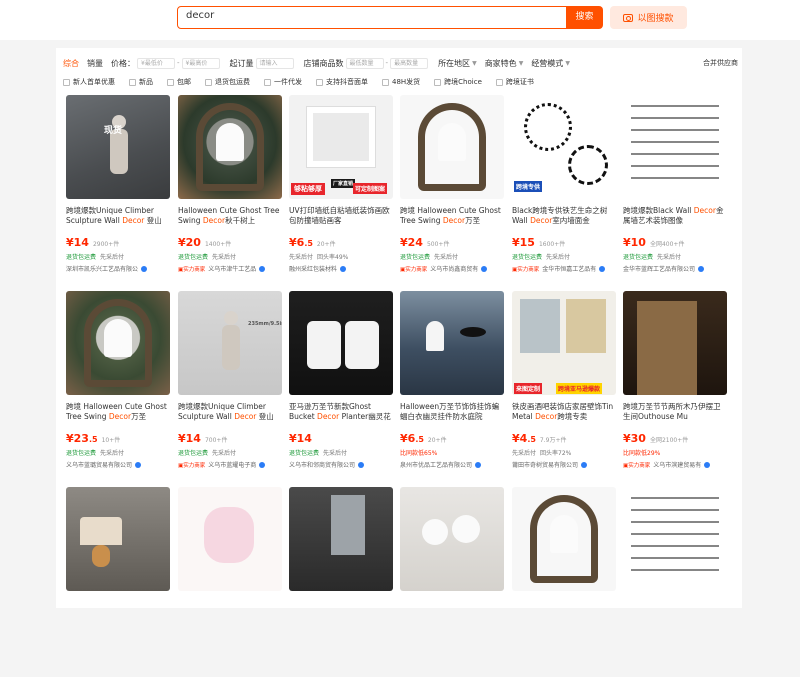 The height and width of the screenshot is (677, 800). Describe the element at coordinates (341, 464) in the screenshot. I see `shop-name: 义乌市和邻商贸有限公司` at that location.